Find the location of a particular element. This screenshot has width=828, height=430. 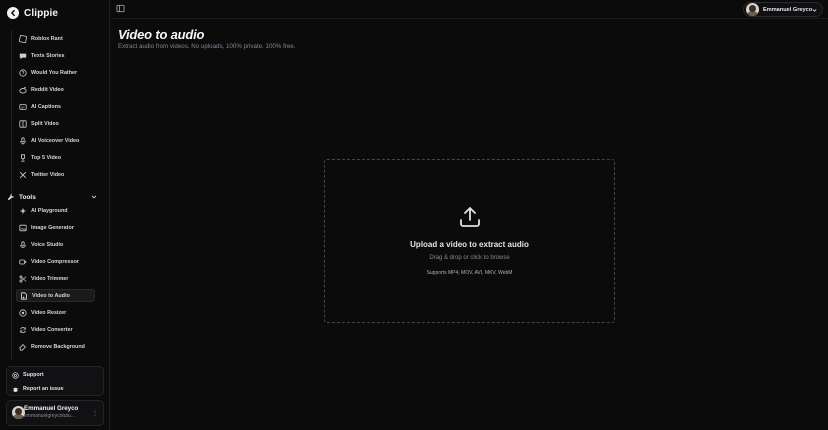

sidebar-item-label: Would You Rather is located at coordinates (54, 72).